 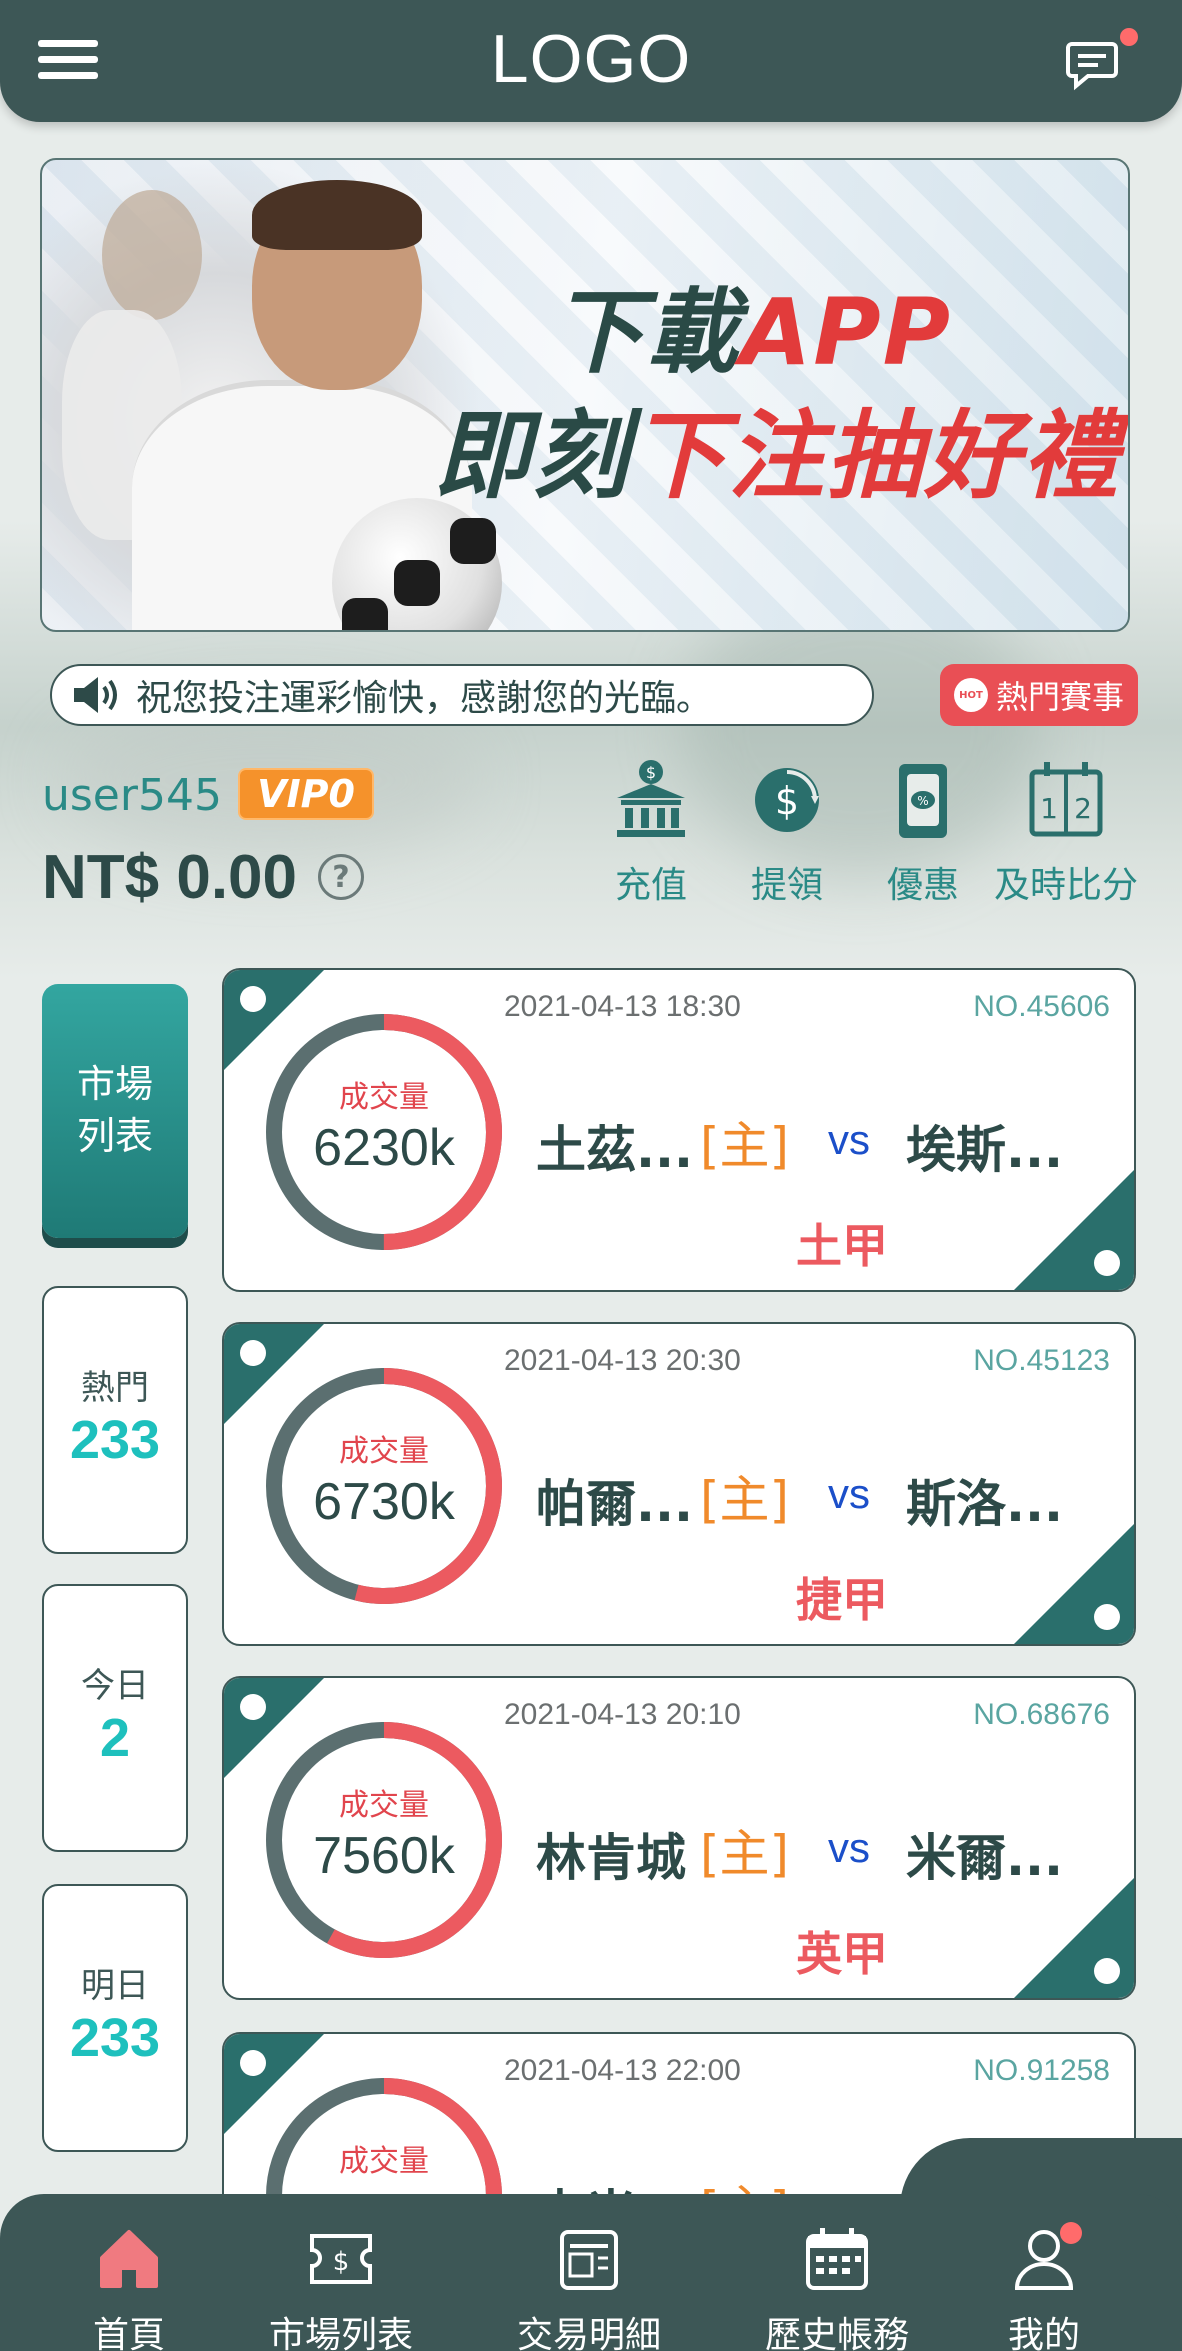 What do you see at coordinates (1041, 1360) in the screenshot?
I see `match-number: NO.45123` at bounding box center [1041, 1360].